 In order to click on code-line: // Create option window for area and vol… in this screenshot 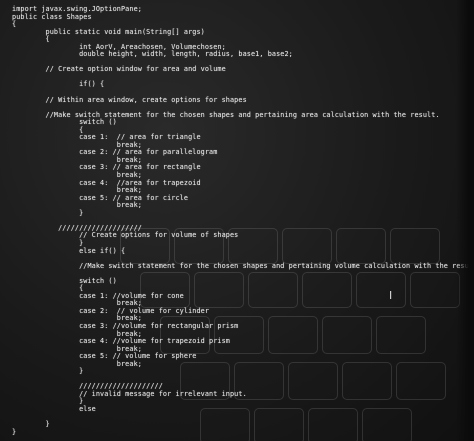, I will do `click(119, 69)`.